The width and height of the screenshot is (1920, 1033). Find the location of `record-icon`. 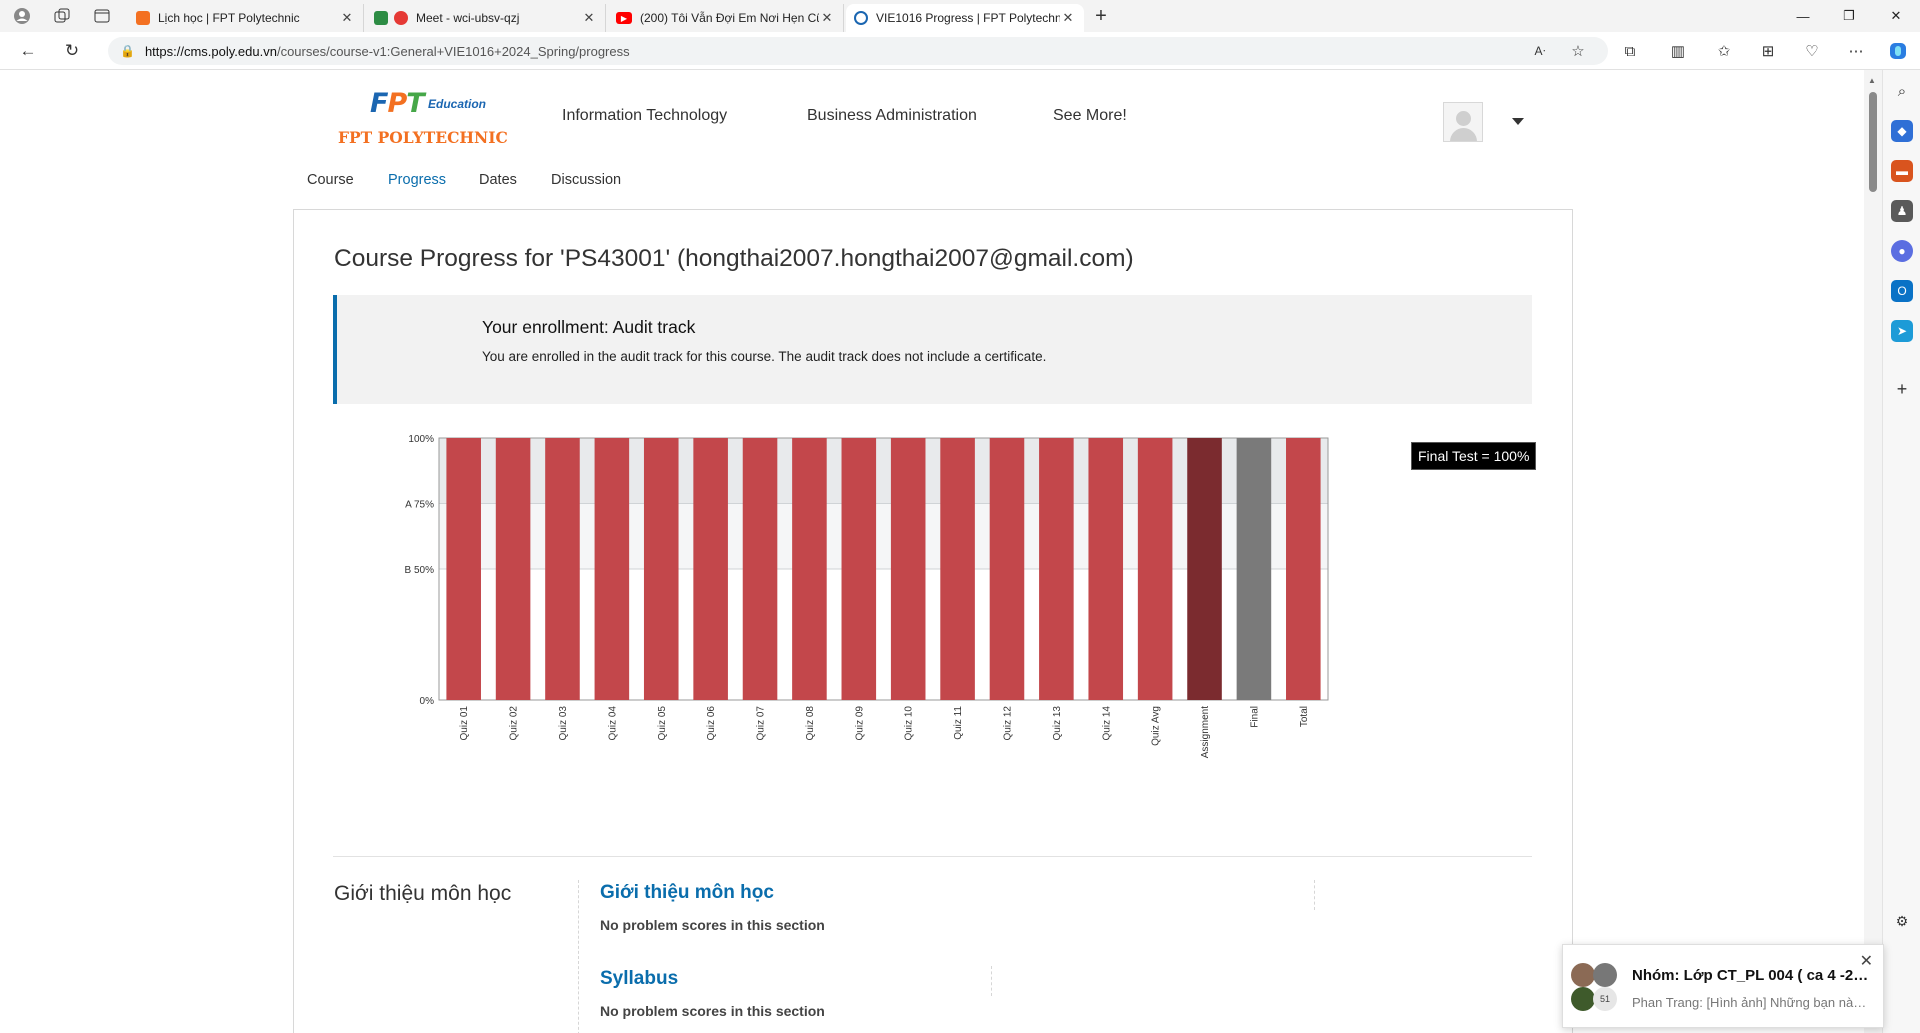

record-icon is located at coordinates (401, 18).